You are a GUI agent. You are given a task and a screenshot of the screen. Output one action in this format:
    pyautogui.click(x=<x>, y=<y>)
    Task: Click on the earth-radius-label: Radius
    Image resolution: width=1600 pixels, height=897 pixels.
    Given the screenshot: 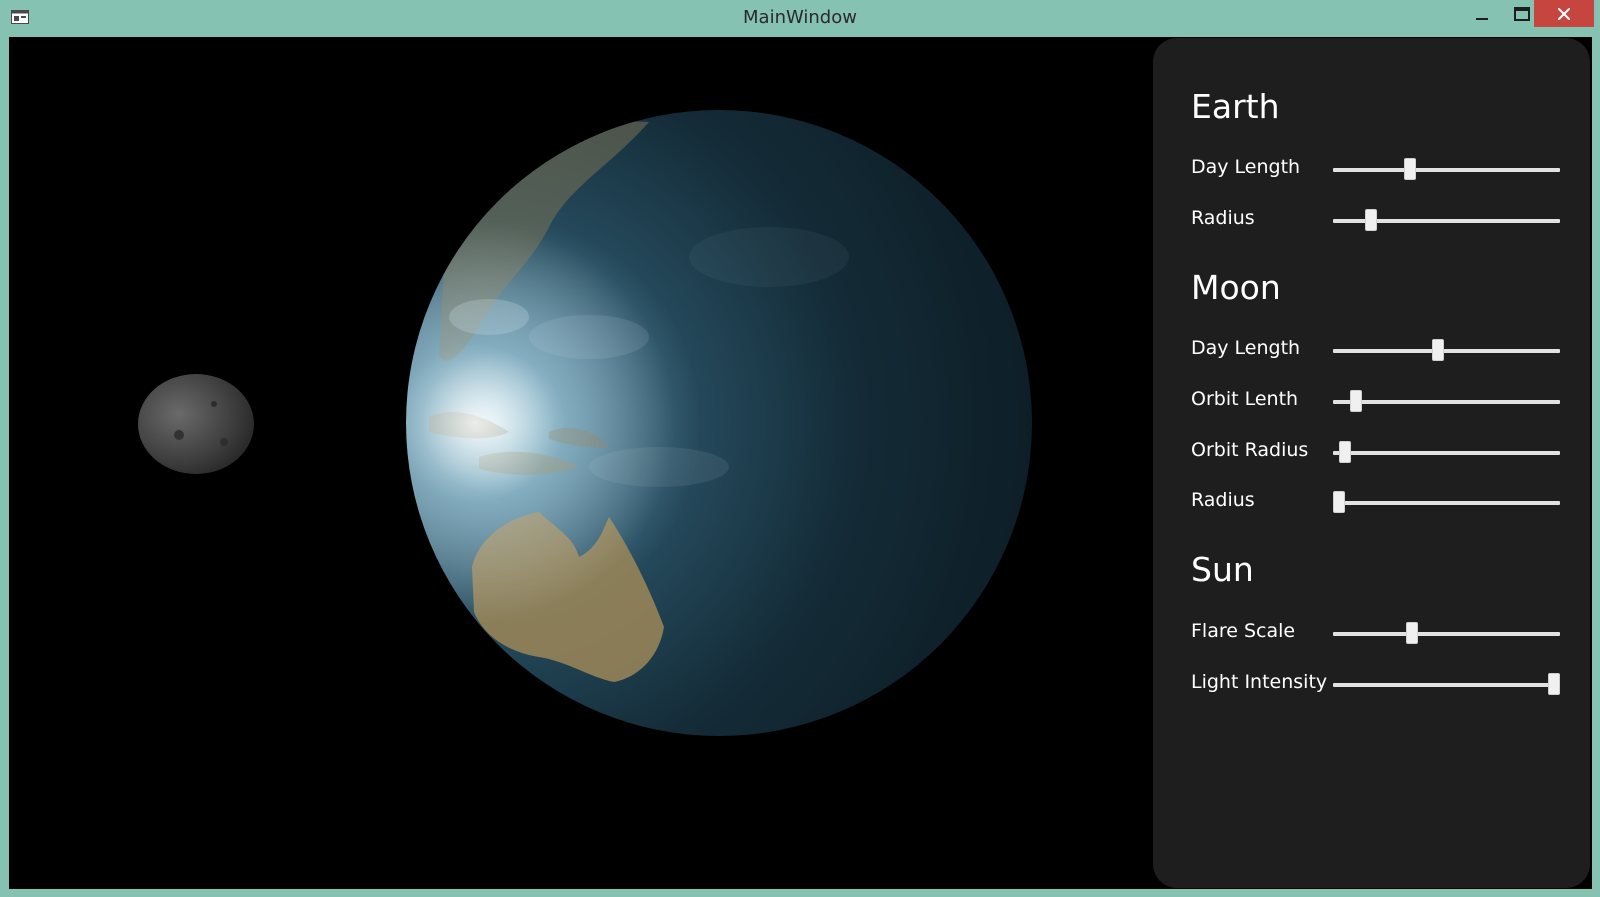 What is the action you would take?
    pyautogui.click(x=1223, y=218)
    